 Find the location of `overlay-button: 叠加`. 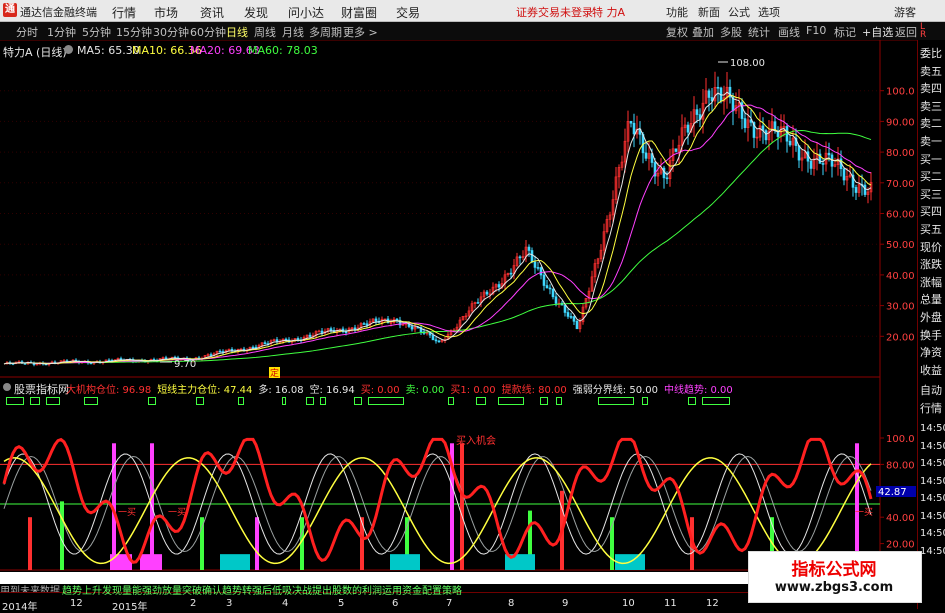

overlay-button: 叠加 is located at coordinates (703, 32).